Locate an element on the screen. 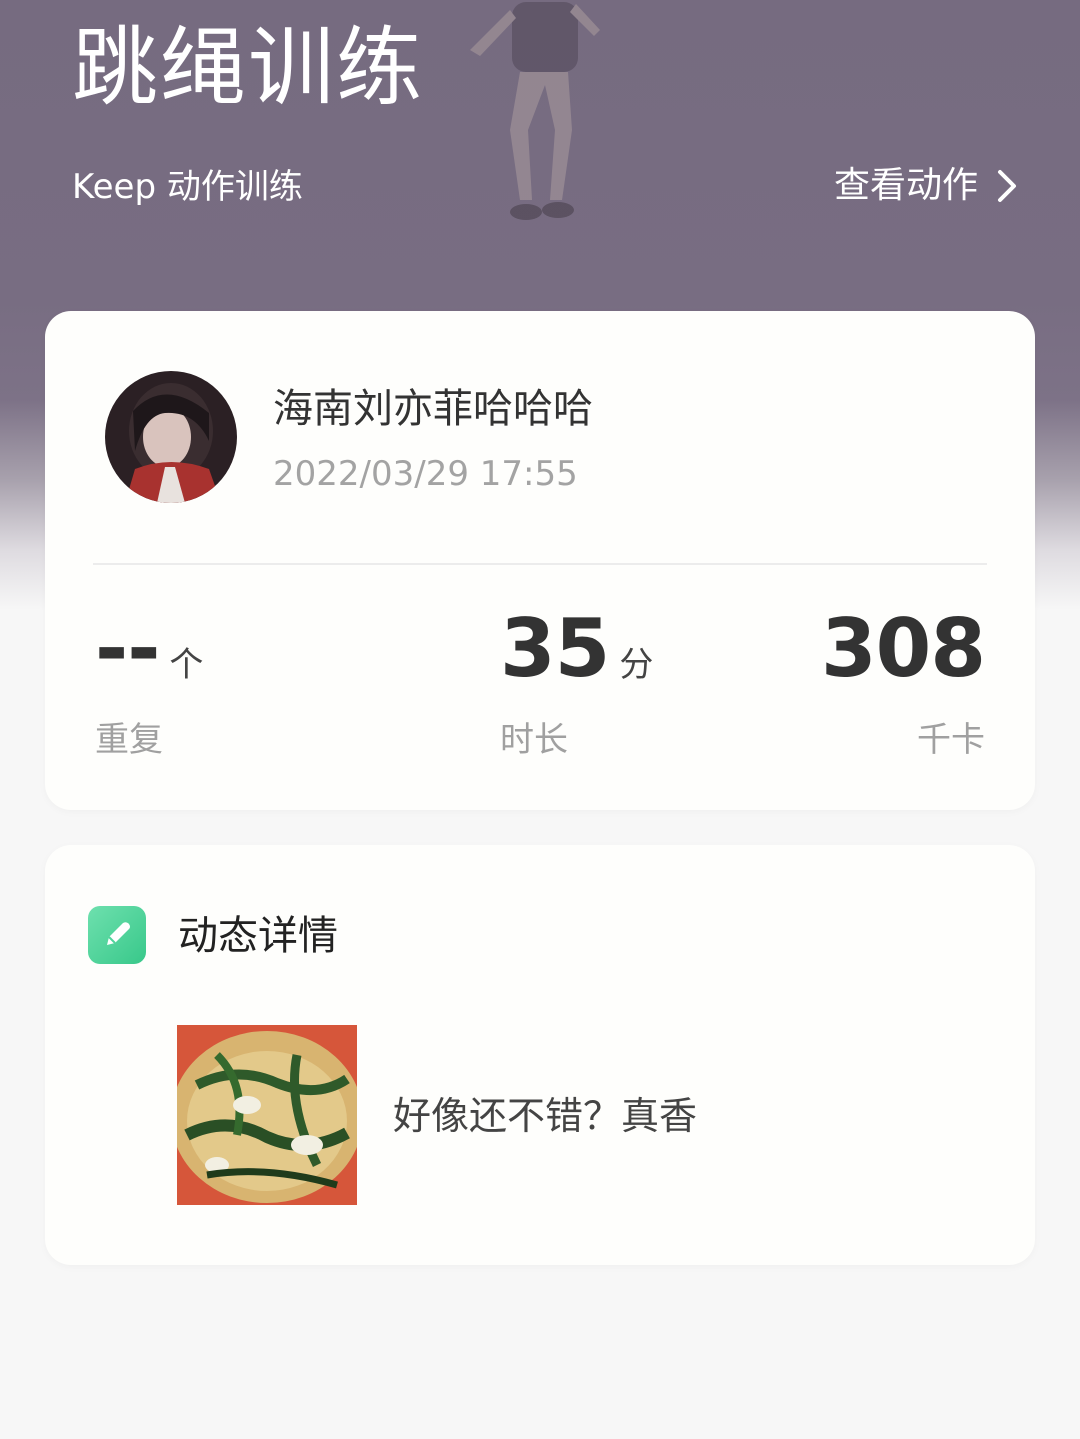 The height and width of the screenshot is (1439, 1080). stat-duration: 35 分 时长 is located at coordinates (576, 682).